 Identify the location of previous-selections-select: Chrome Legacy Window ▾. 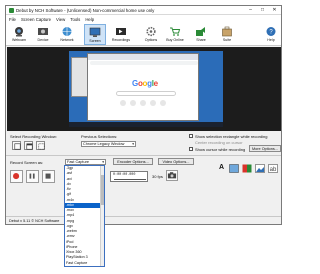
(108, 144).